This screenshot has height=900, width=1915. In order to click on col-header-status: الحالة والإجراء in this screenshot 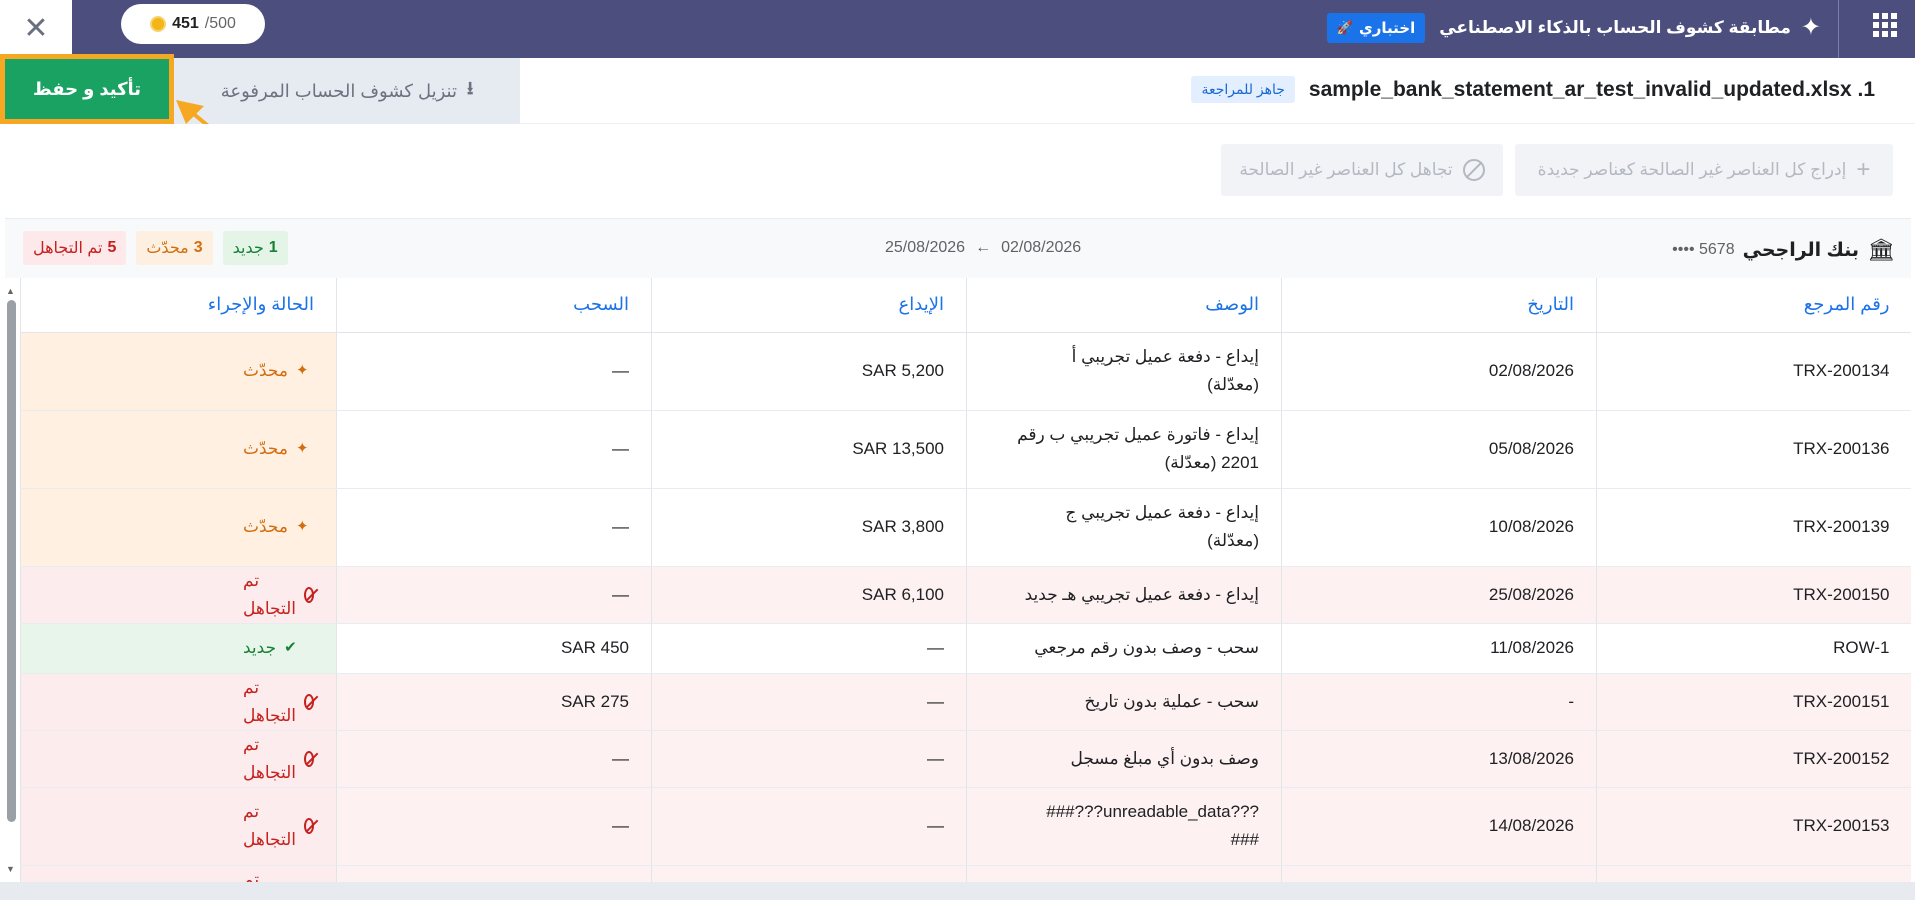, I will do `click(178, 305)`.